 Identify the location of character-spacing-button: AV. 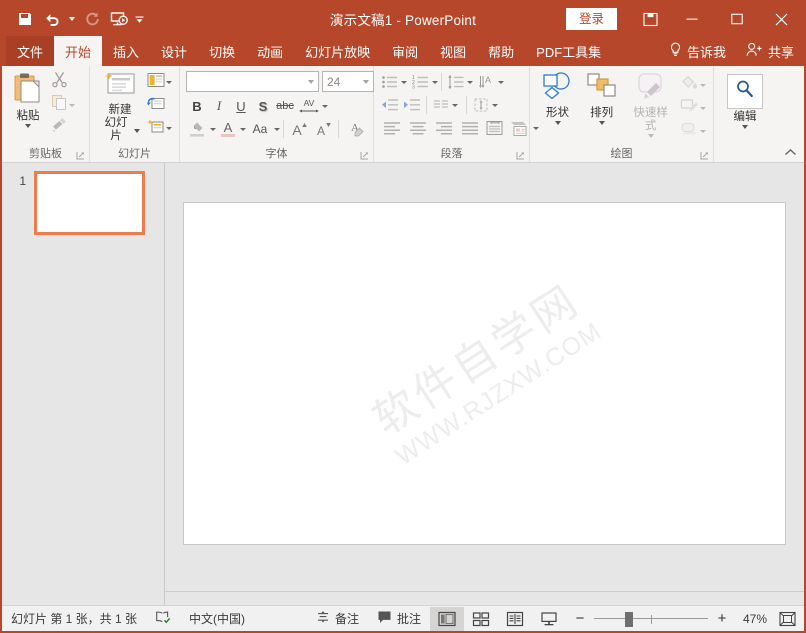
(309, 106).